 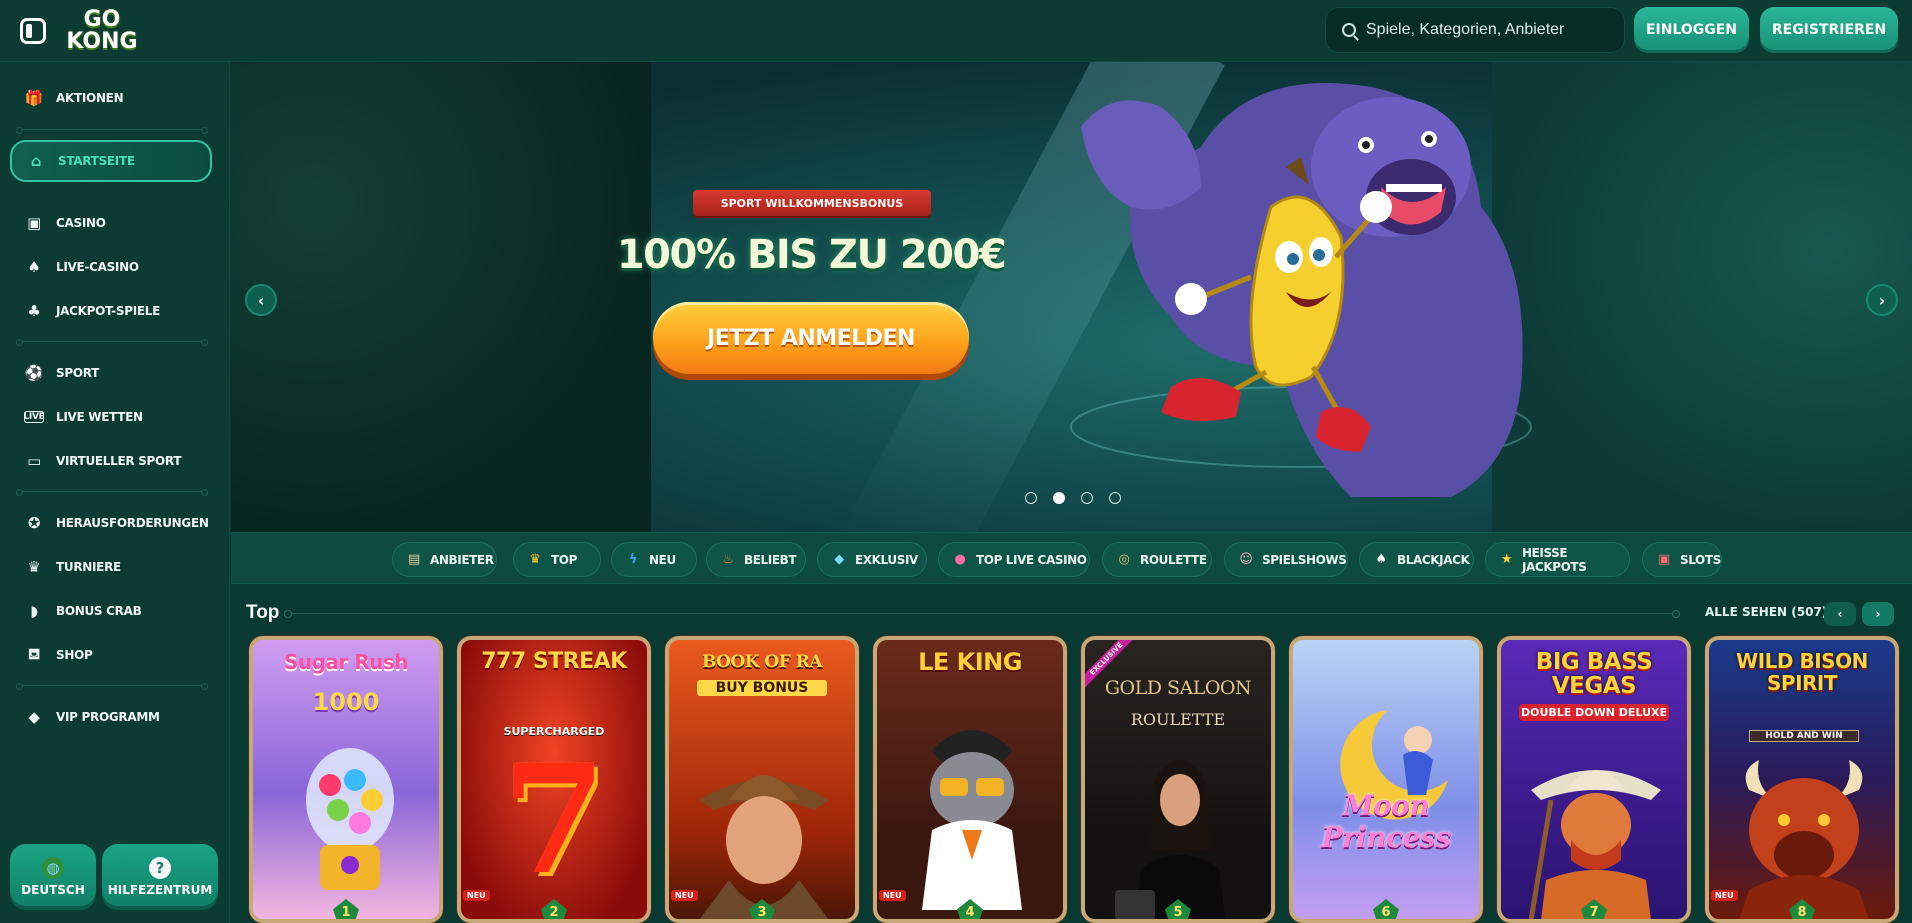 What do you see at coordinates (1557, 559) in the screenshot?
I see `category-heisse-jackpots: ★ HEISSE JACKPOTS` at bounding box center [1557, 559].